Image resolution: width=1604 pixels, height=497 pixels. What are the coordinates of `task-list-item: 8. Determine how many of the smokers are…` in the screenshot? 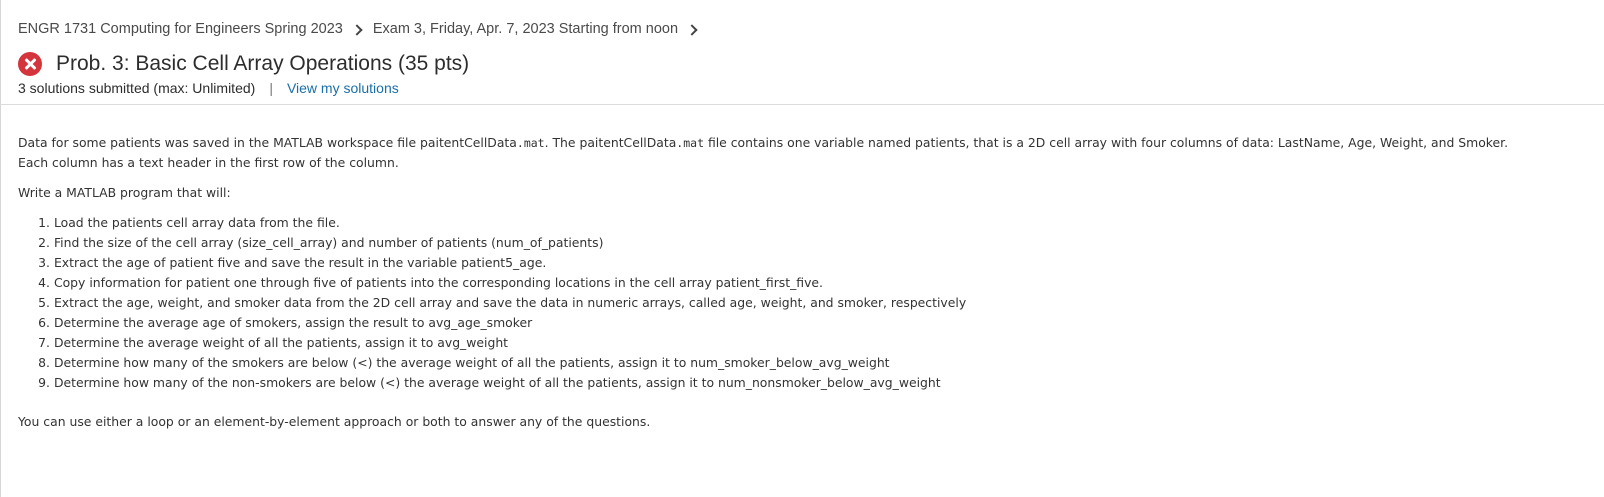 It's located at (501, 363).